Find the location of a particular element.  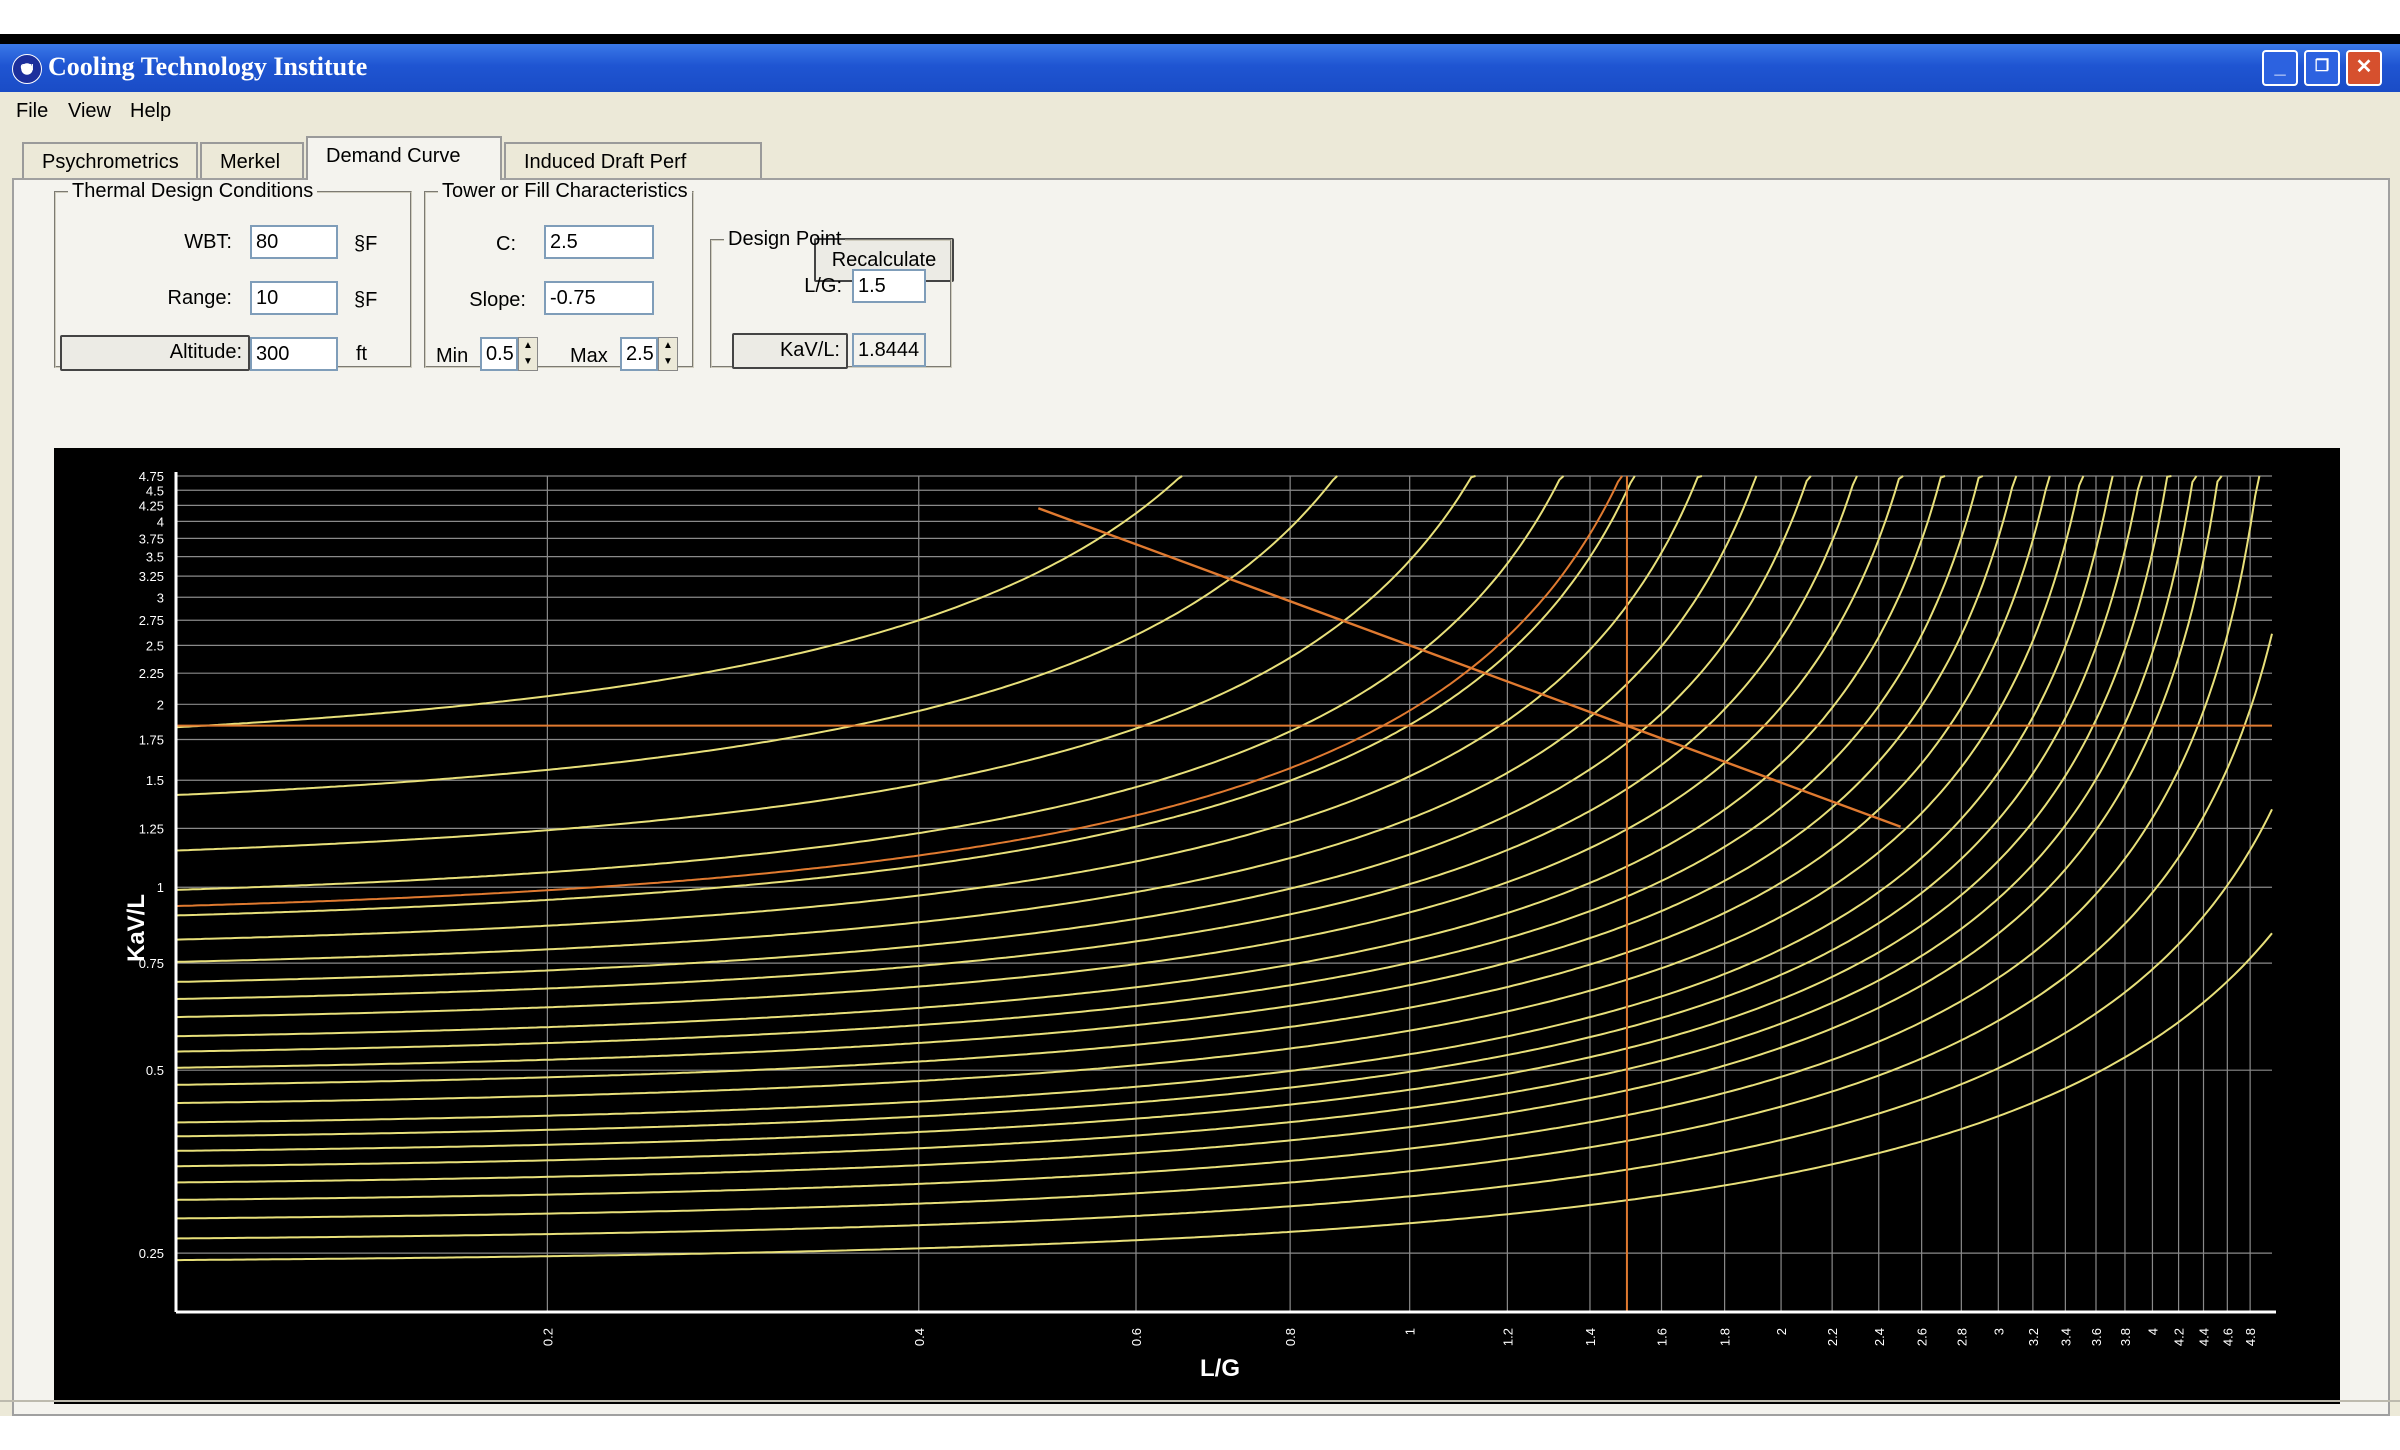

x-tick-label: 0.6 is located at coordinates (1136, 1337).